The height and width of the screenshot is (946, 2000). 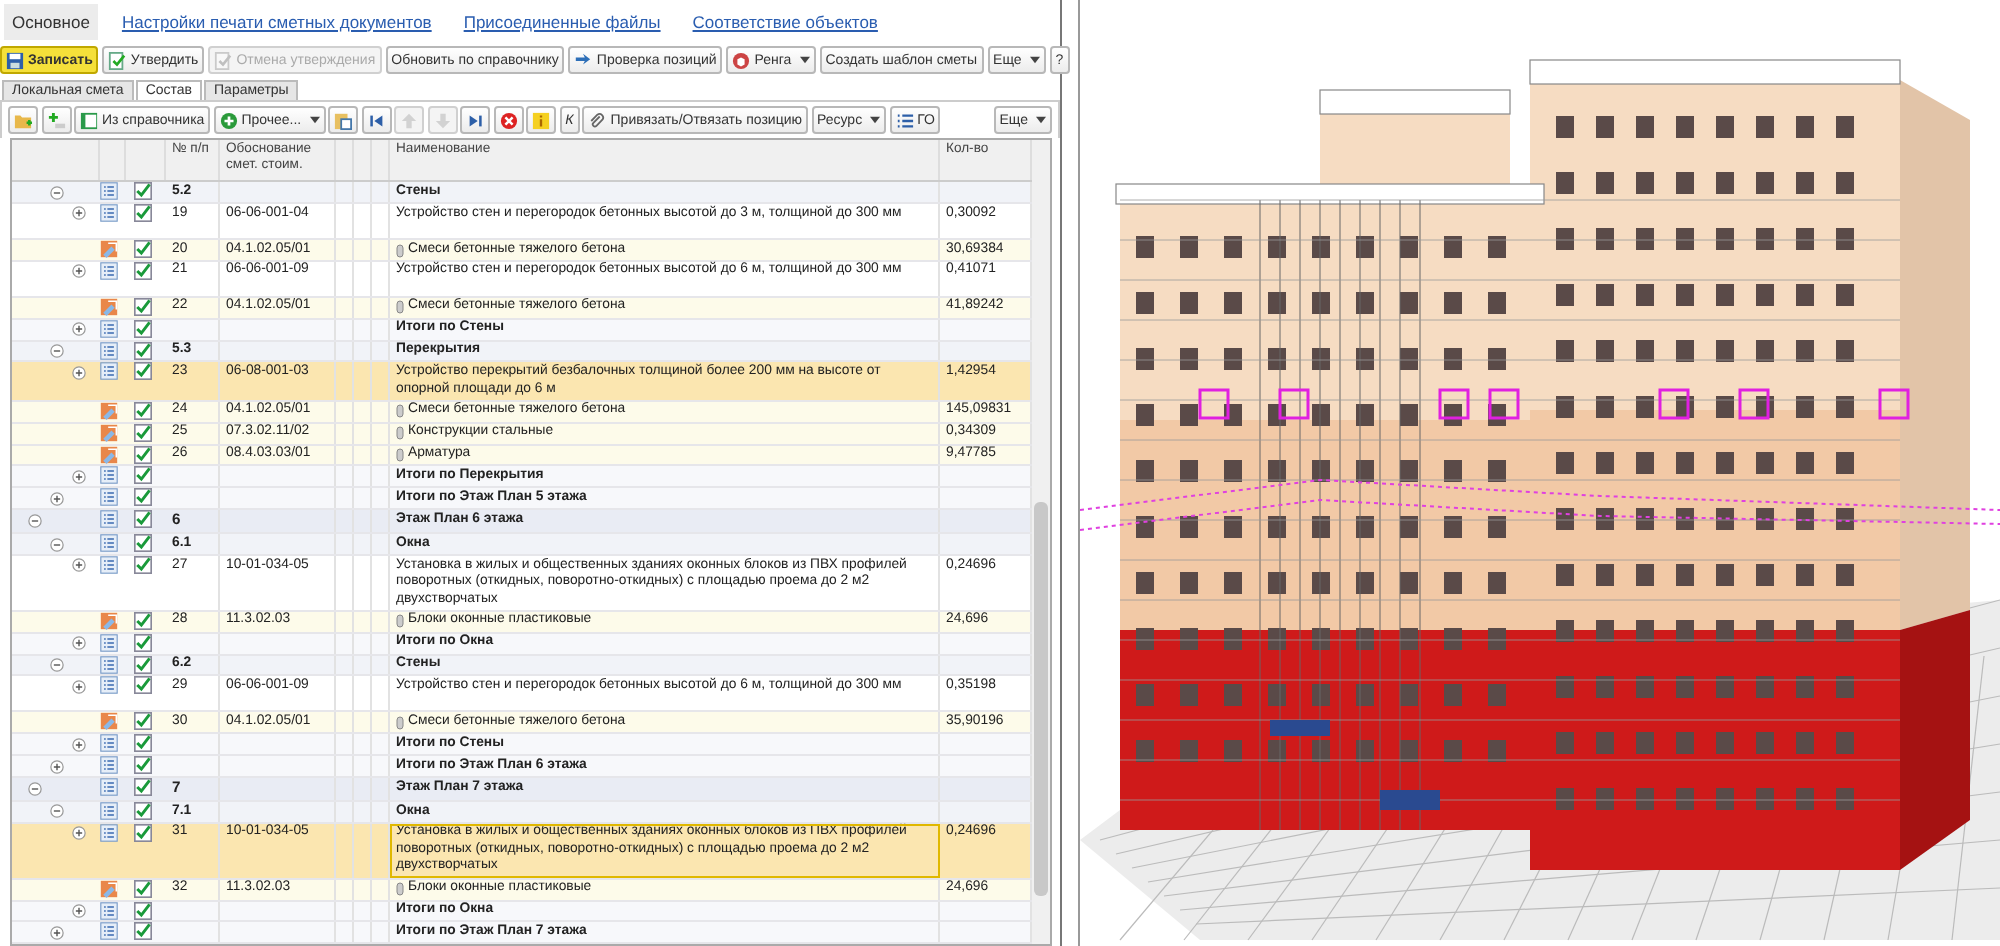 I want to click on scrollbar, so click(x=1041, y=542).